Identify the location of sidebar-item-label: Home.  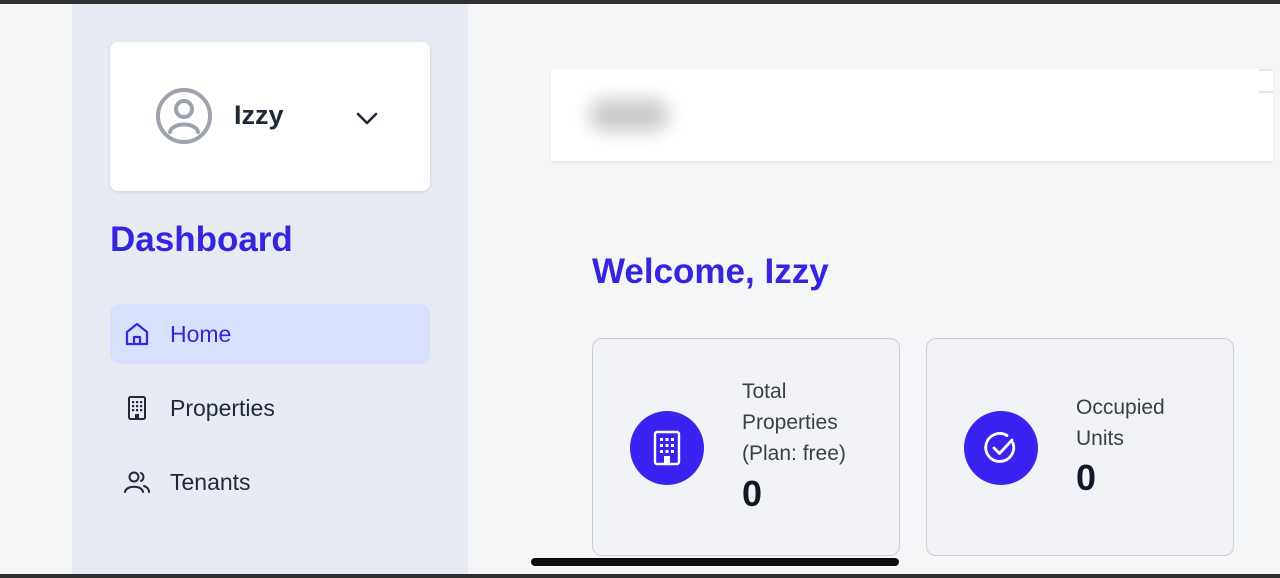
(201, 333).